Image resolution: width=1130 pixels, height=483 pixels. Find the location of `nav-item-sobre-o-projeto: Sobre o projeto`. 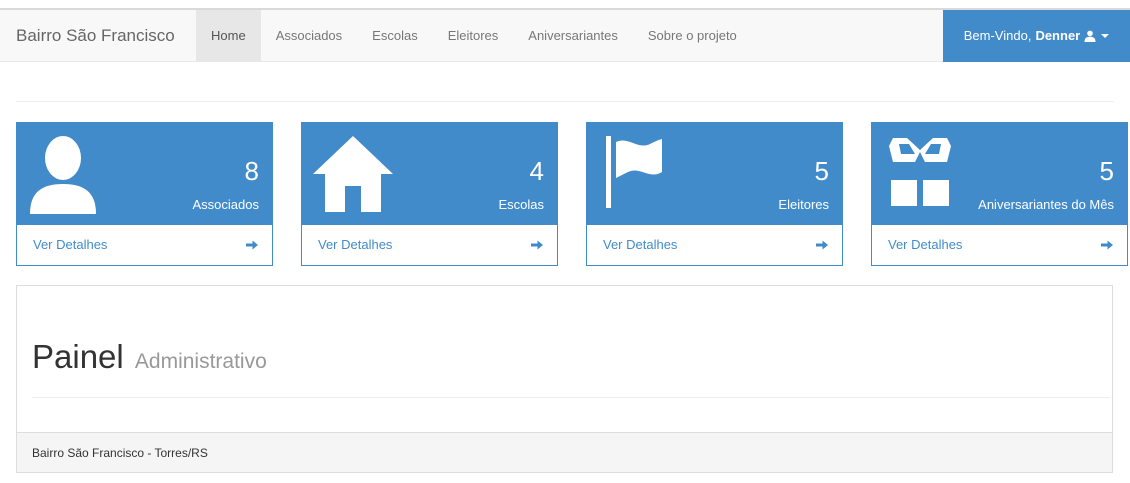

nav-item-sobre-o-projeto: Sobre o projeto is located at coordinates (692, 36).